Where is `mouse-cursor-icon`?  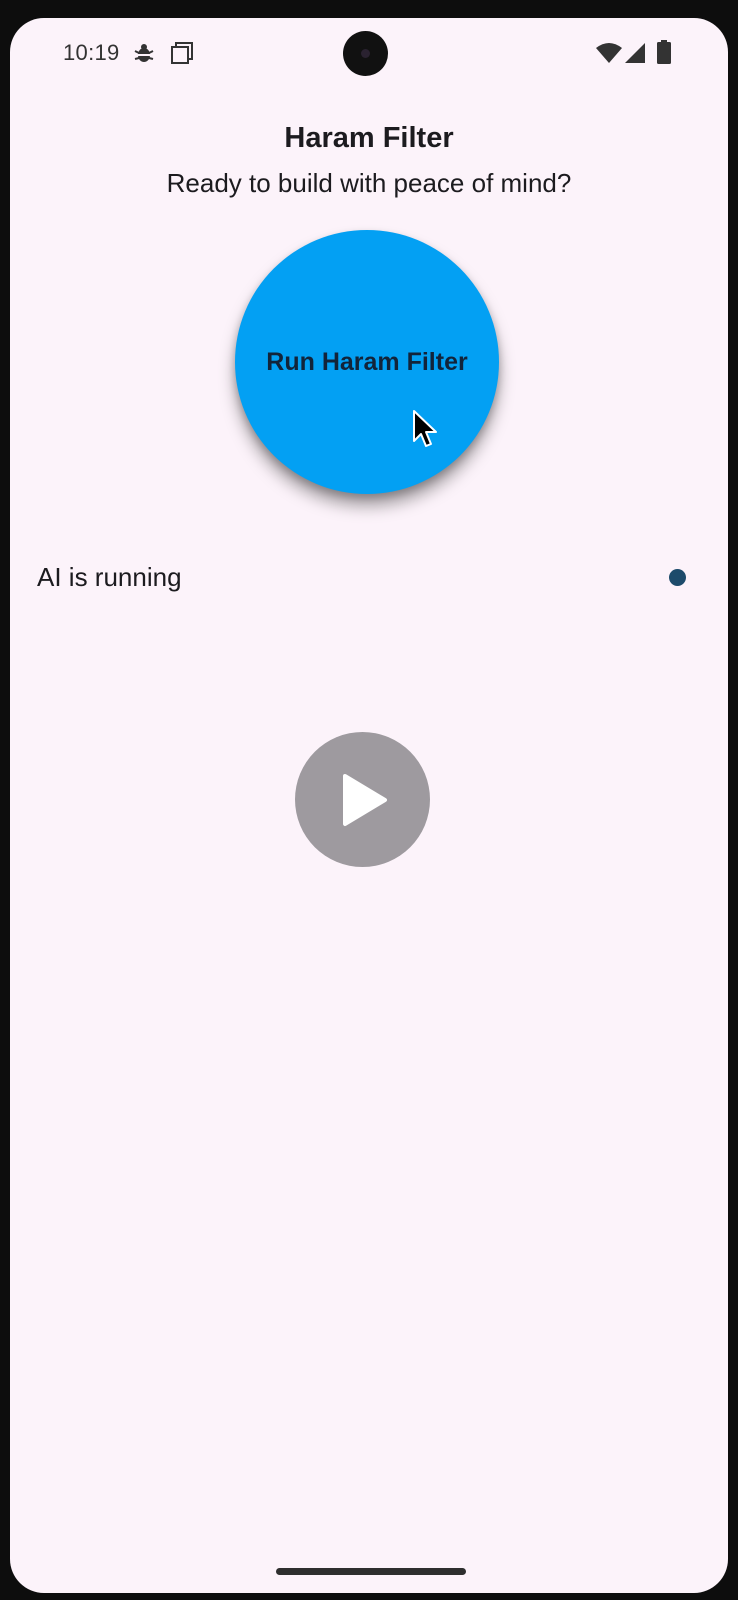 mouse-cursor-icon is located at coordinates (425, 428).